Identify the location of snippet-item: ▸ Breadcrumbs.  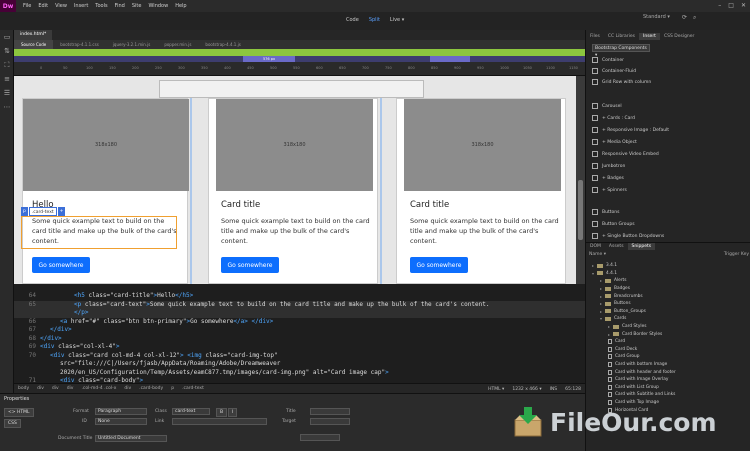
(621, 296).